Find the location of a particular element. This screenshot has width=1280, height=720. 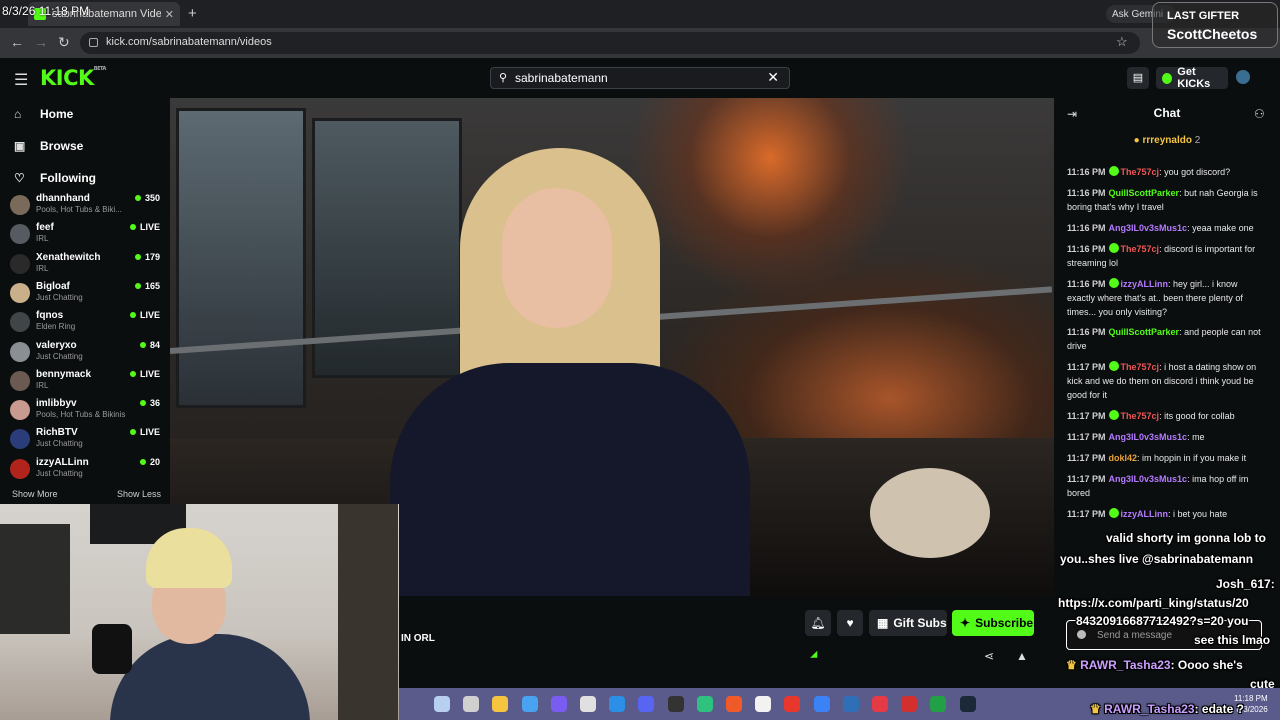

site-info-icon is located at coordinates (93, 42).